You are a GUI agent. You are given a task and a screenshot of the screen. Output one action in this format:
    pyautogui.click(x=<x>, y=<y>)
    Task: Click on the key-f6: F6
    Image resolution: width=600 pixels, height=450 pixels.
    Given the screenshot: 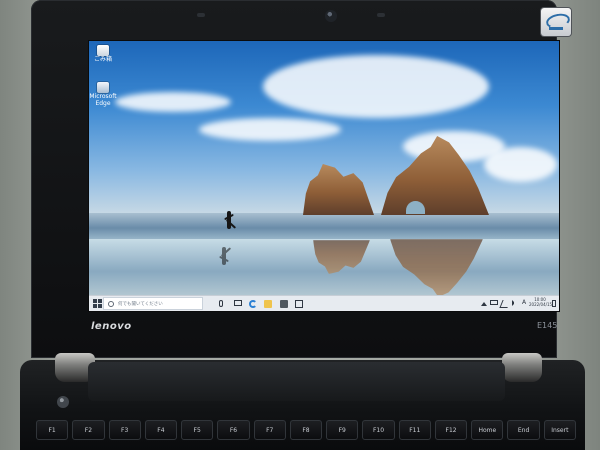 What is the action you would take?
    pyautogui.click(x=233, y=430)
    